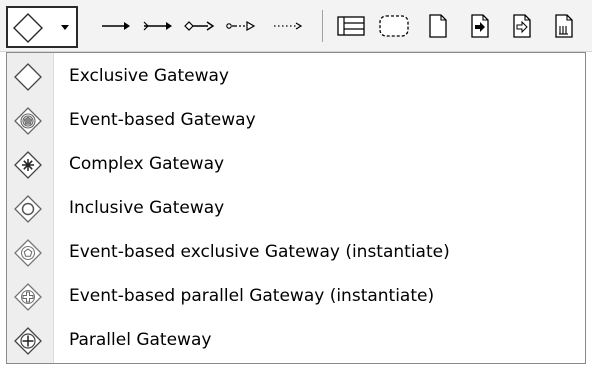  What do you see at coordinates (28, 209) in the screenshot?
I see `inclusive-gateway-icon` at bounding box center [28, 209].